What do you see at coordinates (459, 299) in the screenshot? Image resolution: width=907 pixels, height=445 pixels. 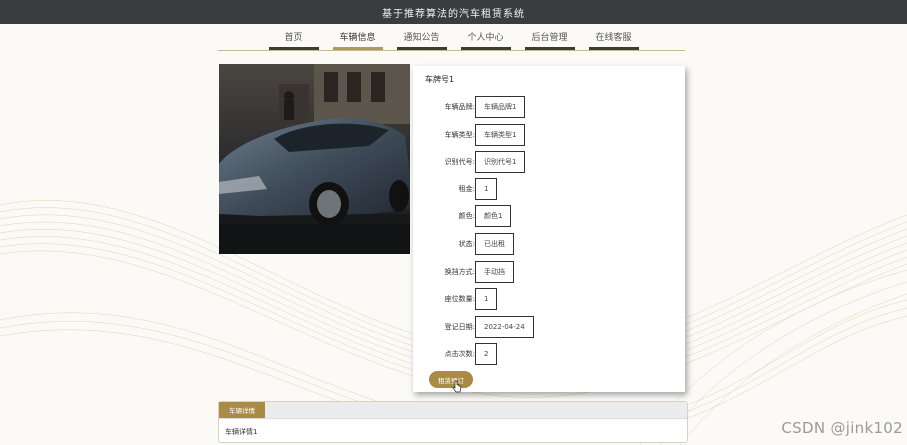 I see `field-label: 座位数量:` at bounding box center [459, 299].